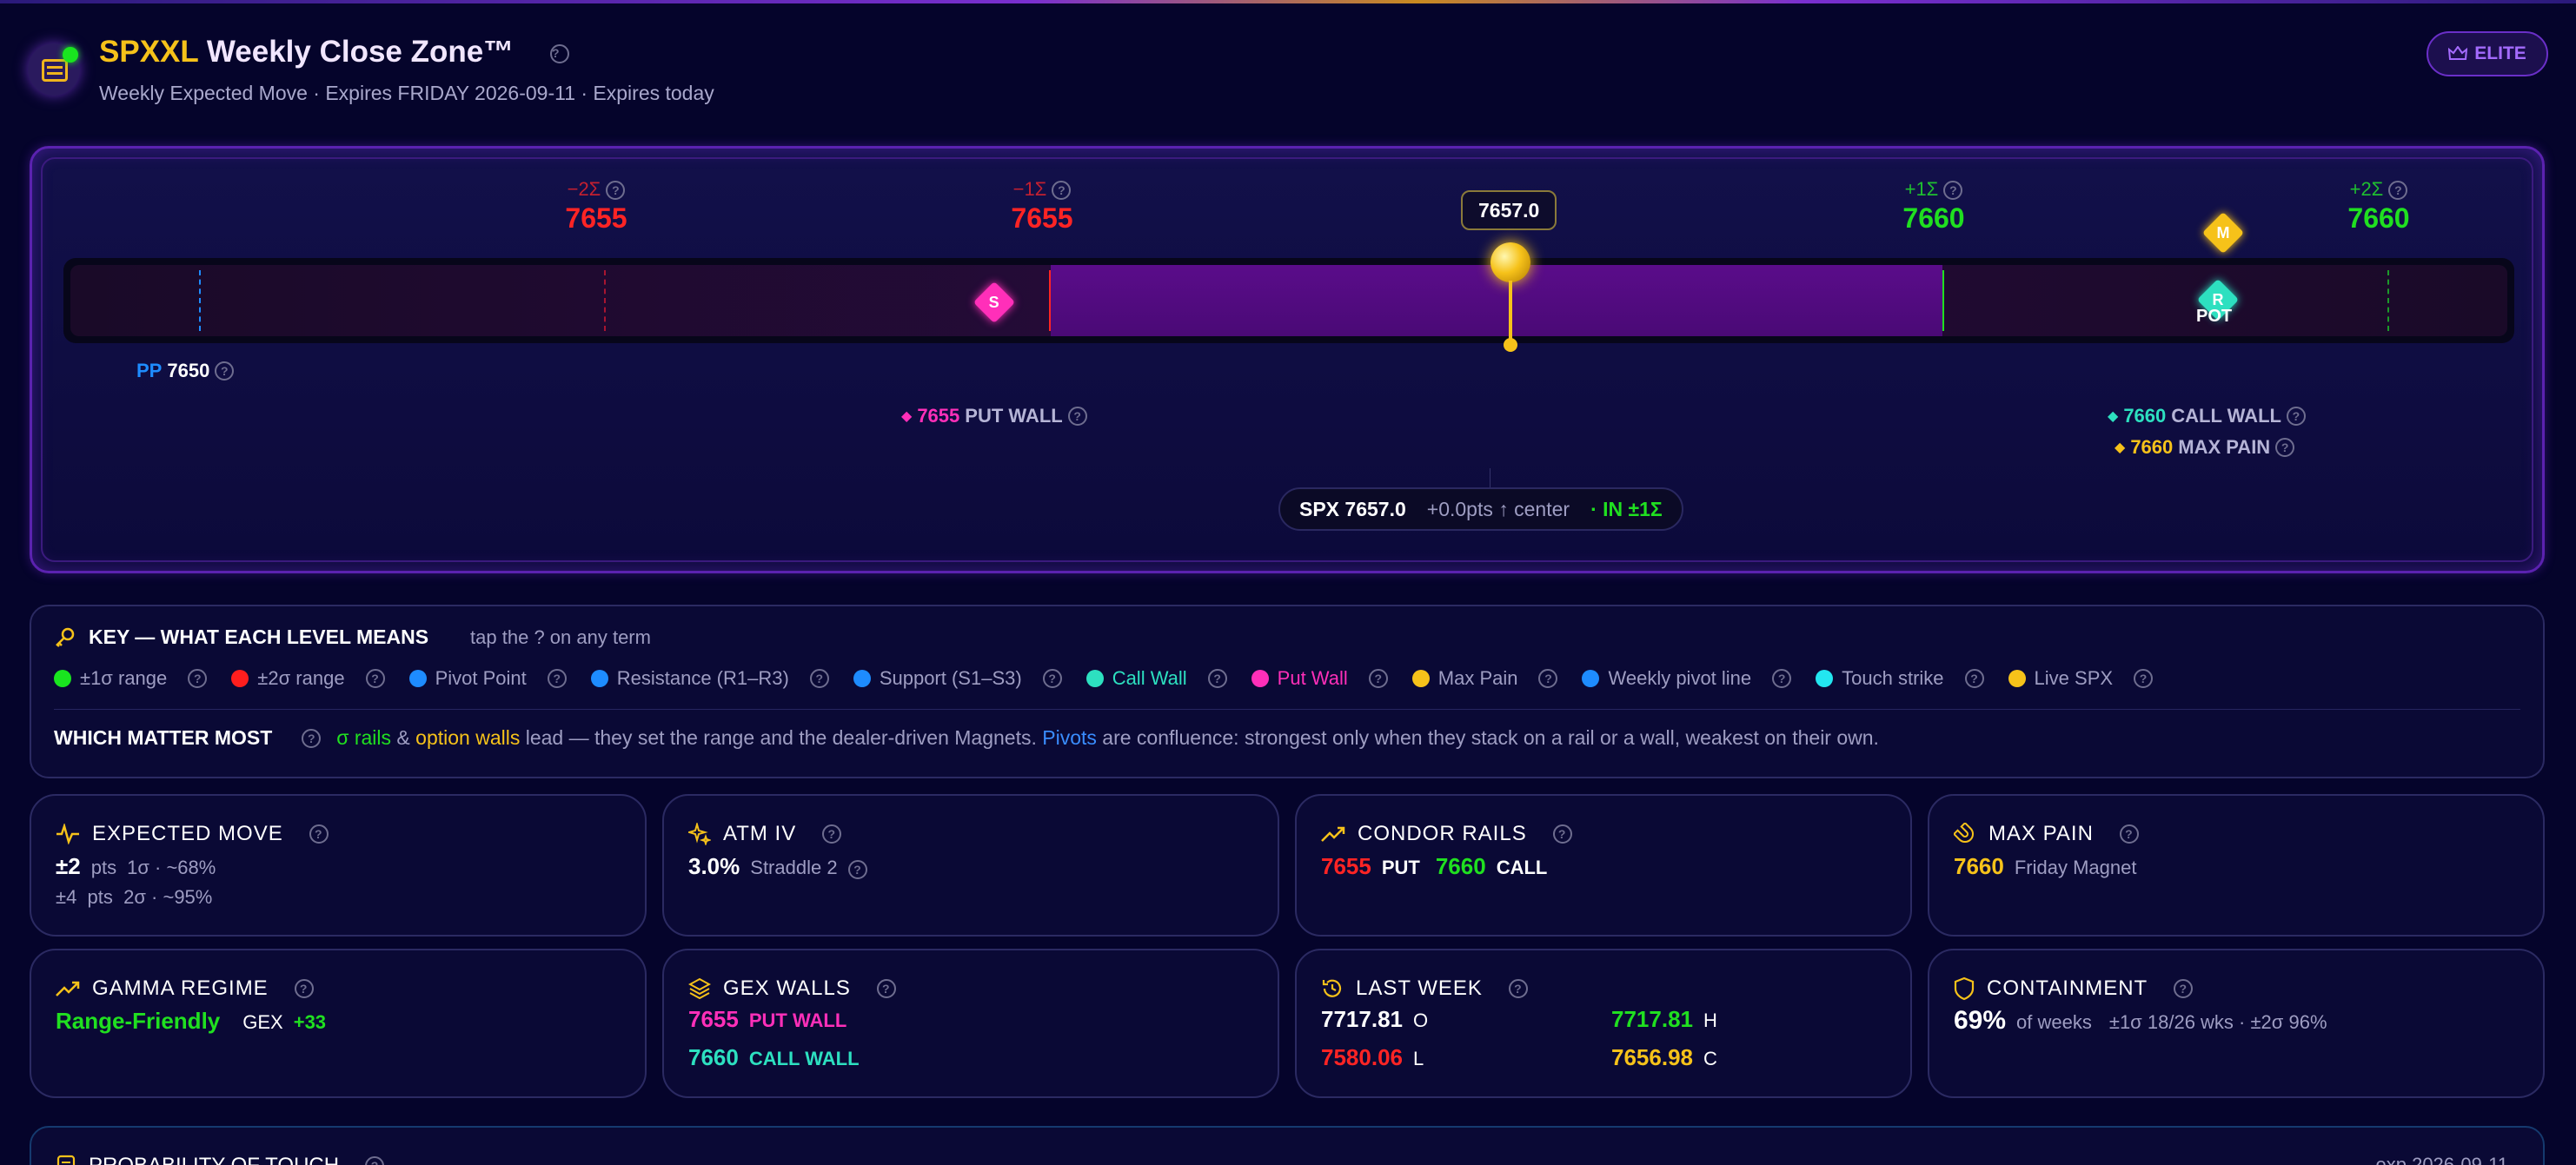  I want to click on elite-badge: ELITE, so click(2487, 53).